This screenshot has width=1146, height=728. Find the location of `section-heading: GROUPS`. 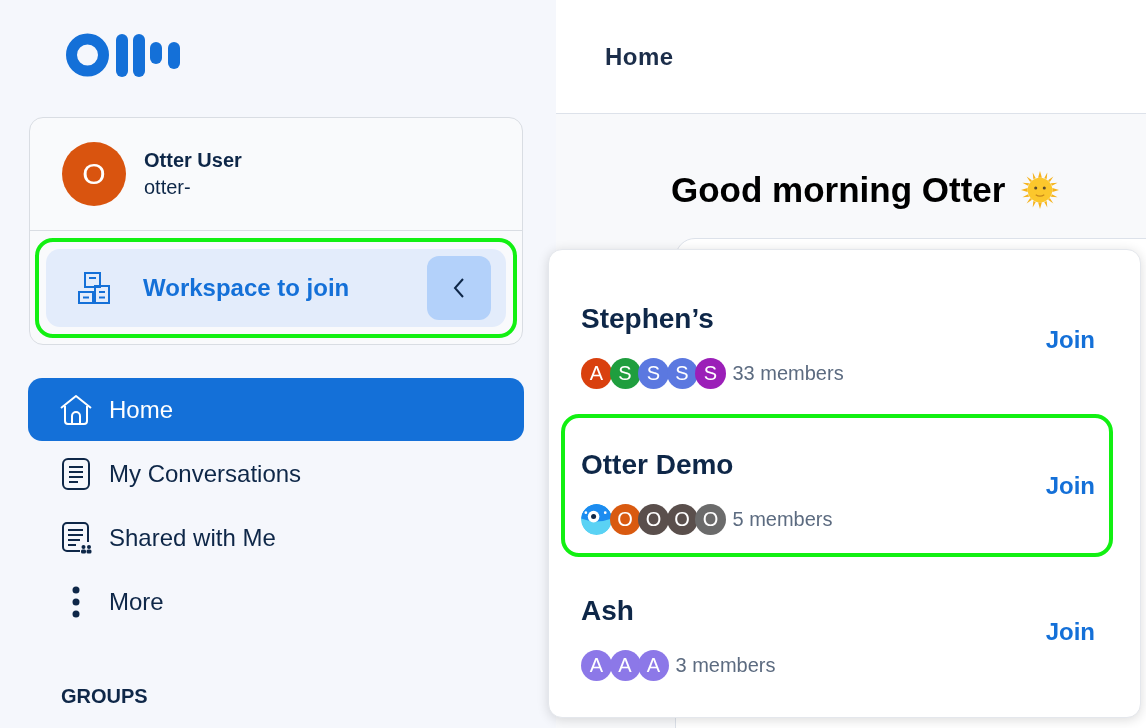

section-heading: GROUPS is located at coordinates (105, 696).